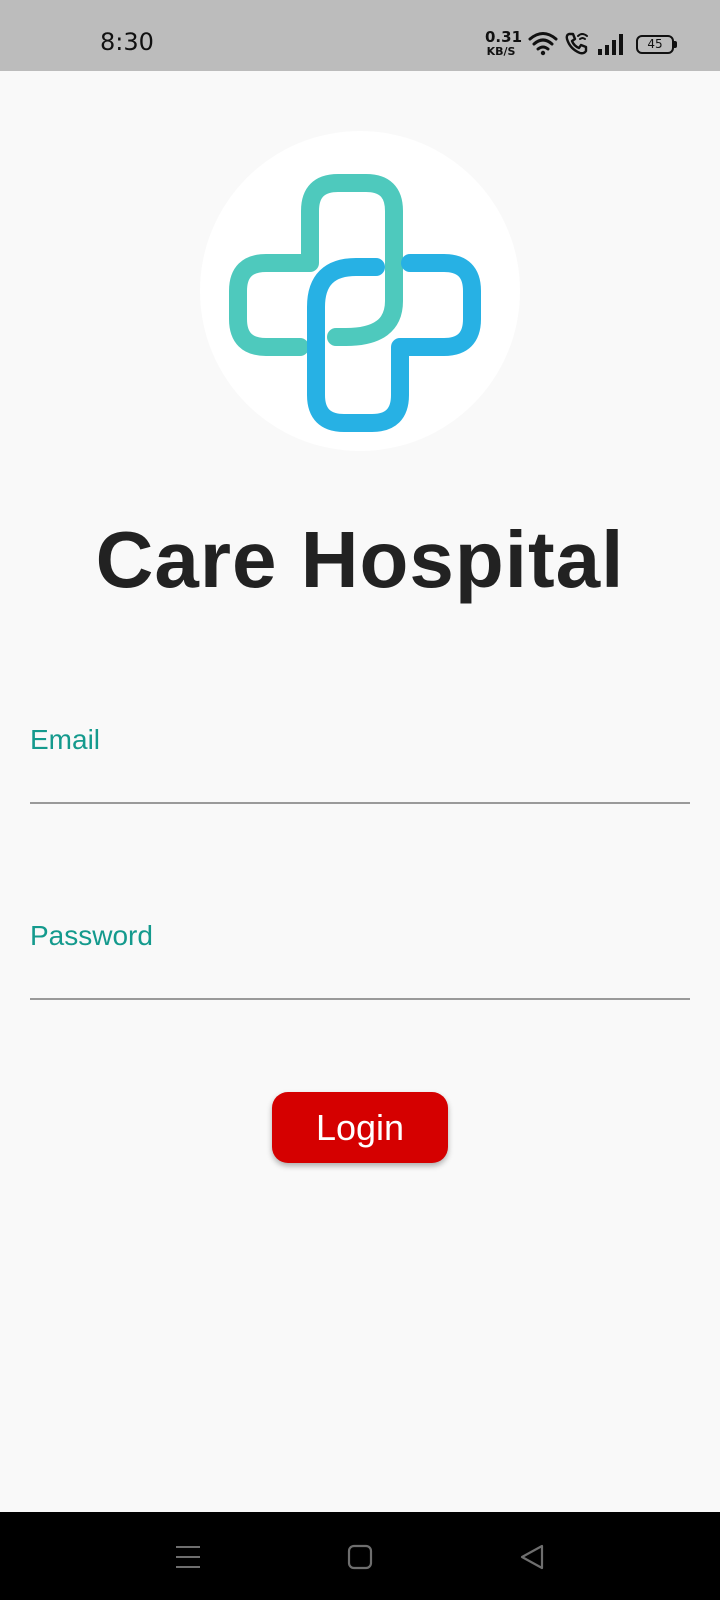 The image size is (720, 1600). What do you see at coordinates (360, 35) in the screenshot?
I see `status-bar: 8:30 0.31 KB/S 45` at bounding box center [360, 35].